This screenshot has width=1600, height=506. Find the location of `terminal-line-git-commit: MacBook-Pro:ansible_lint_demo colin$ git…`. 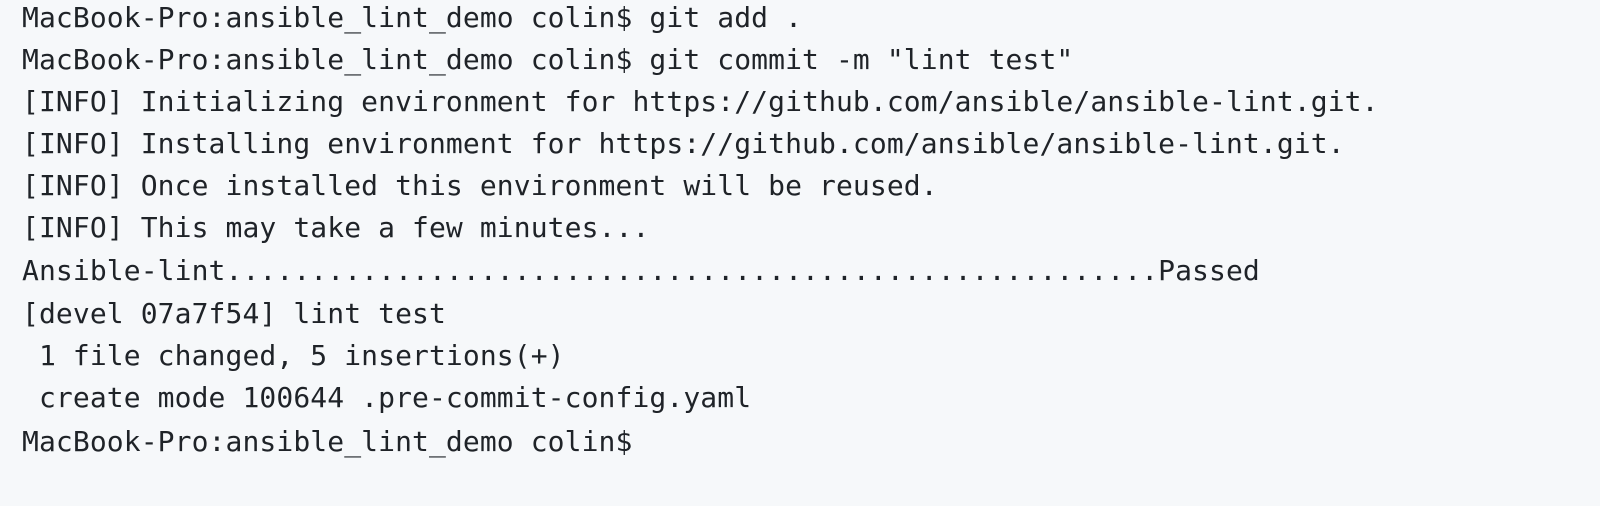

terminal-line-git-commit: MacBook-Pro:ansible_lint_demo colin$ git… is located at coordinates (548, 59).